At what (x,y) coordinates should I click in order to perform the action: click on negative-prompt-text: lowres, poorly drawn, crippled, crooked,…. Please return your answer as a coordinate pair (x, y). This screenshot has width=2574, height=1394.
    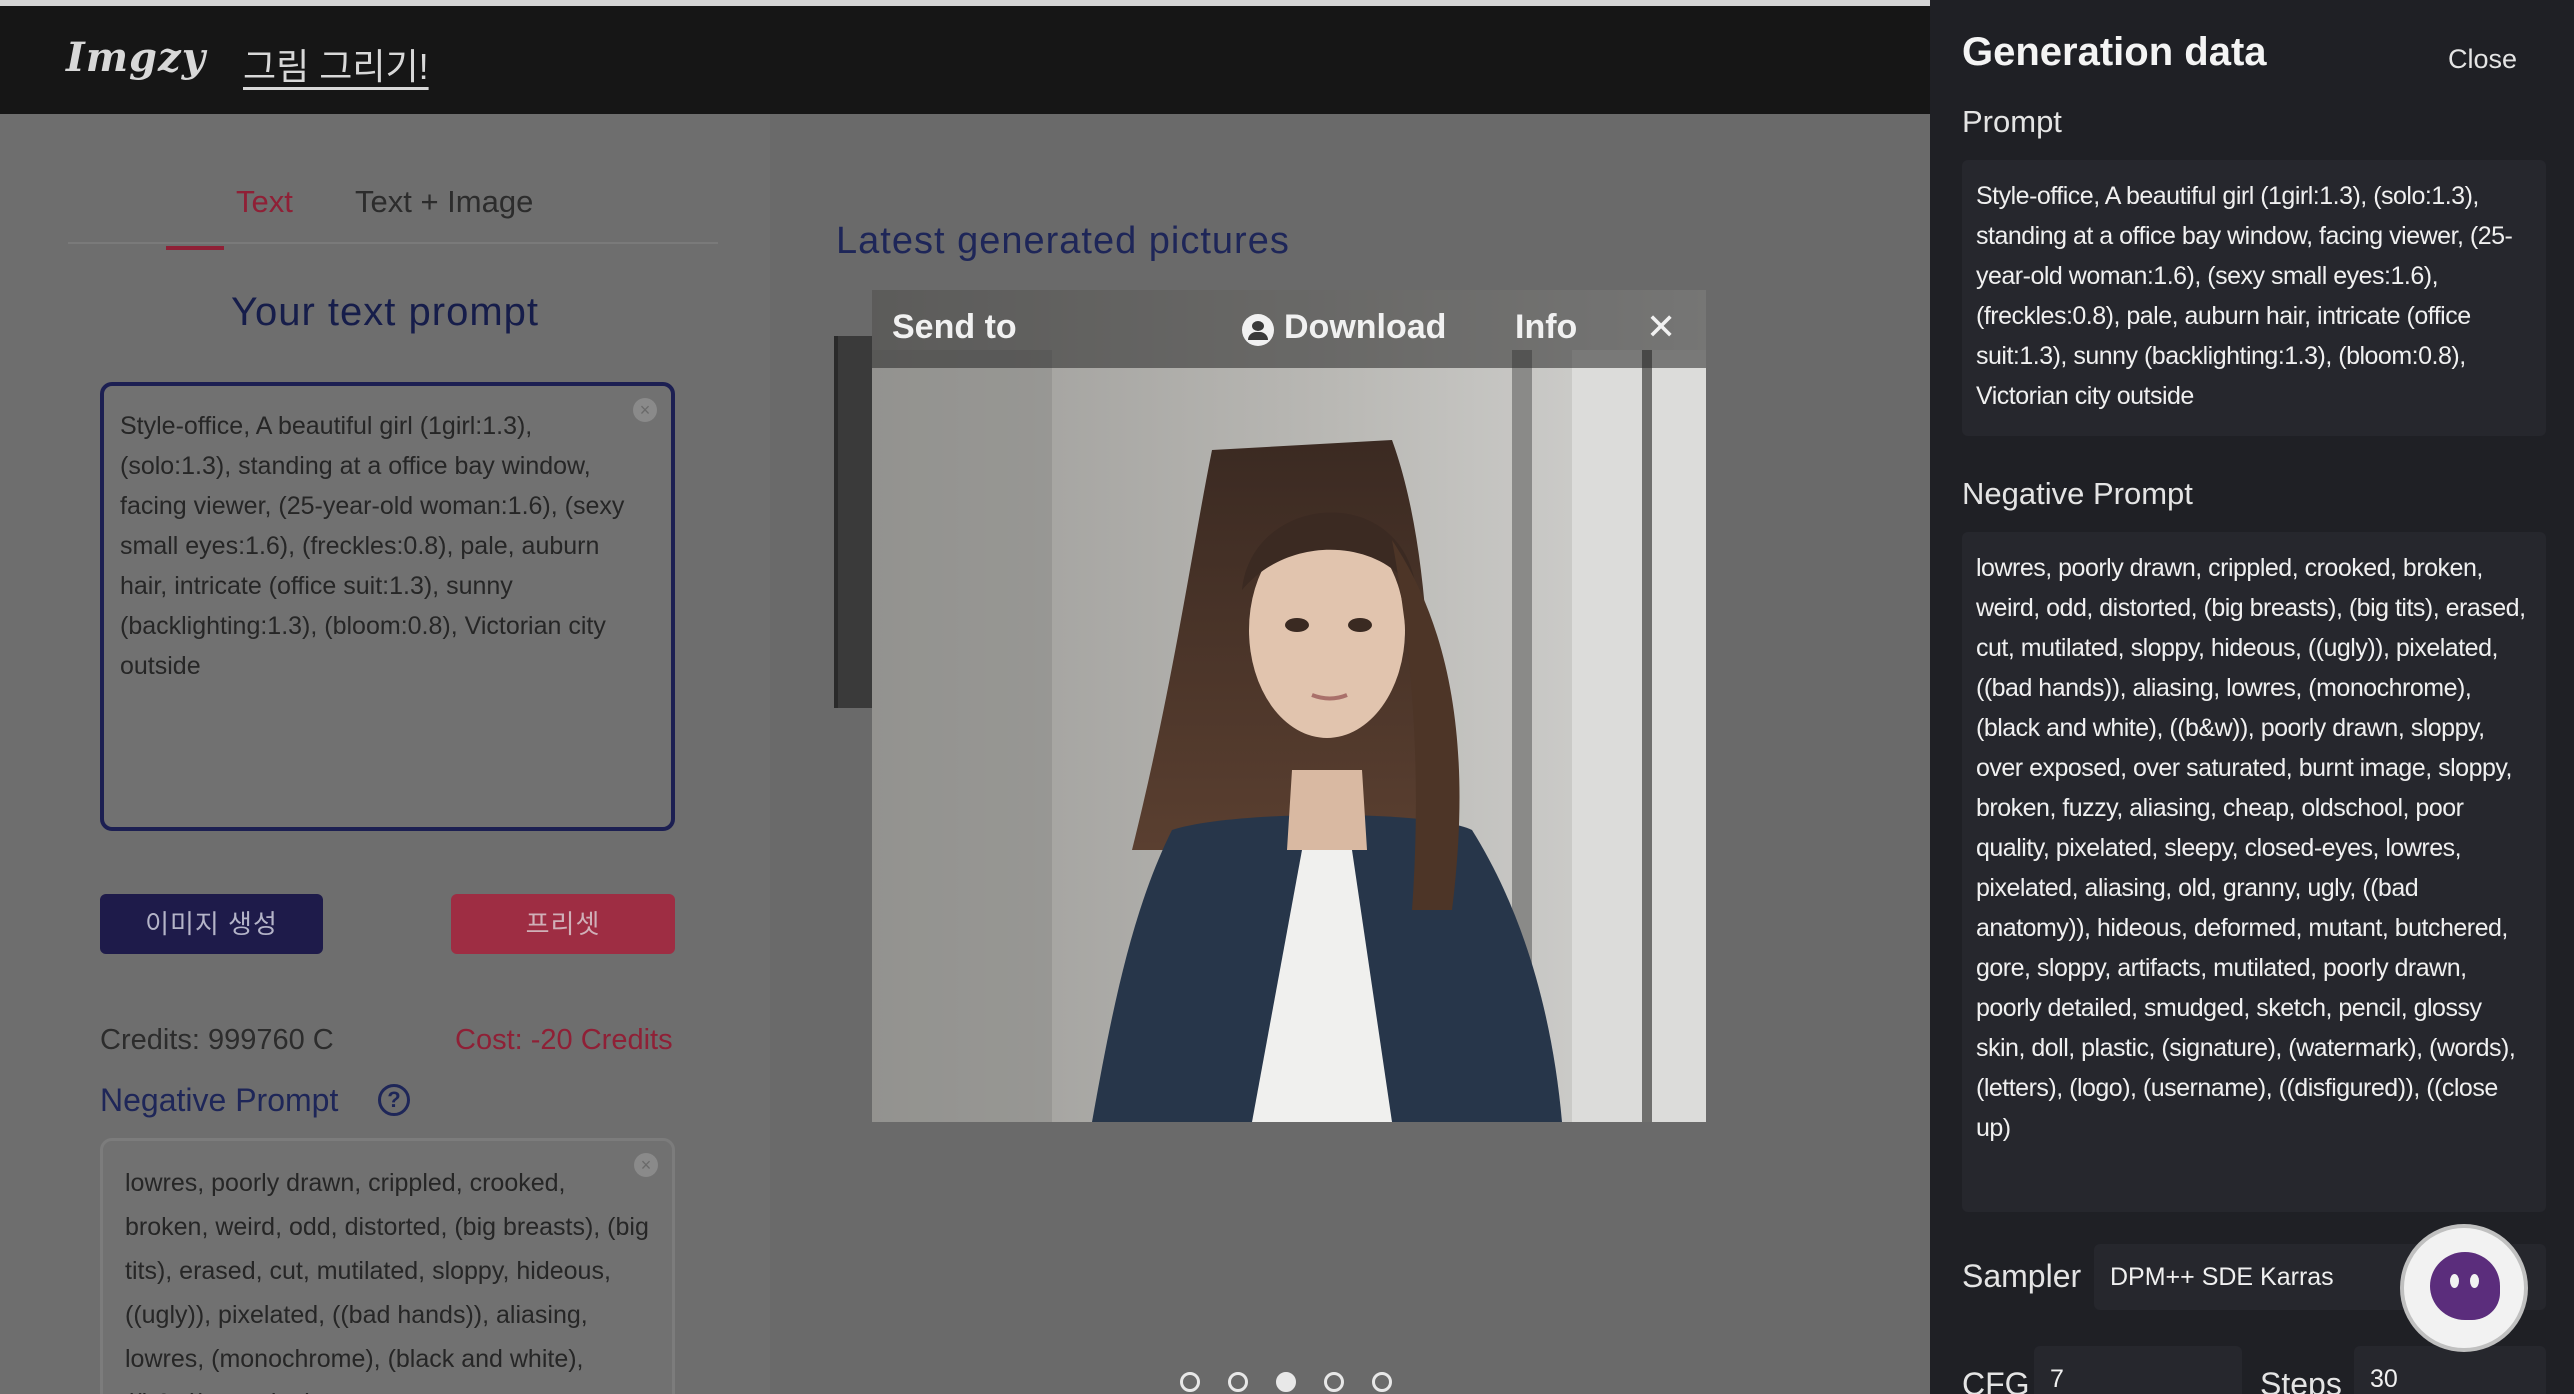
    Looking at the image, I should click on (387, 1281).